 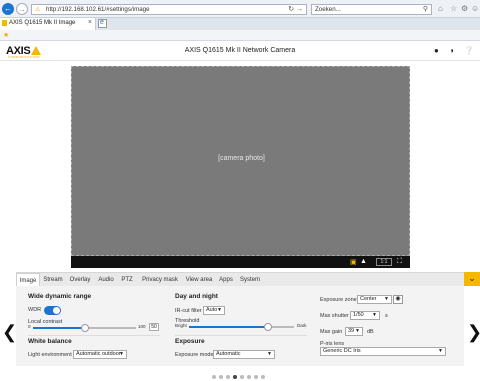 I want to click on threshold-bright-label: Bright, so click(x=181, y=325).